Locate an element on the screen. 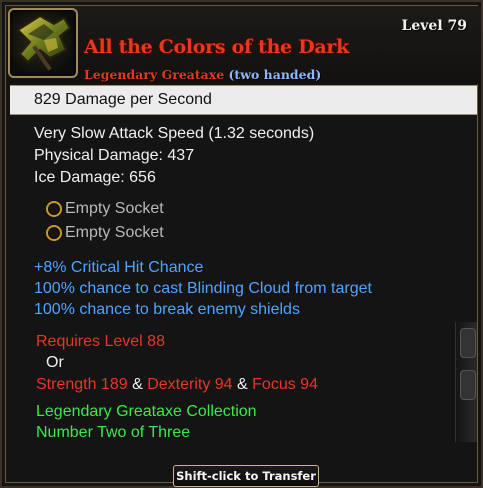 The image size is (483, 488). requires-level: Requires Level 88 is located at coordinates (100, 341).